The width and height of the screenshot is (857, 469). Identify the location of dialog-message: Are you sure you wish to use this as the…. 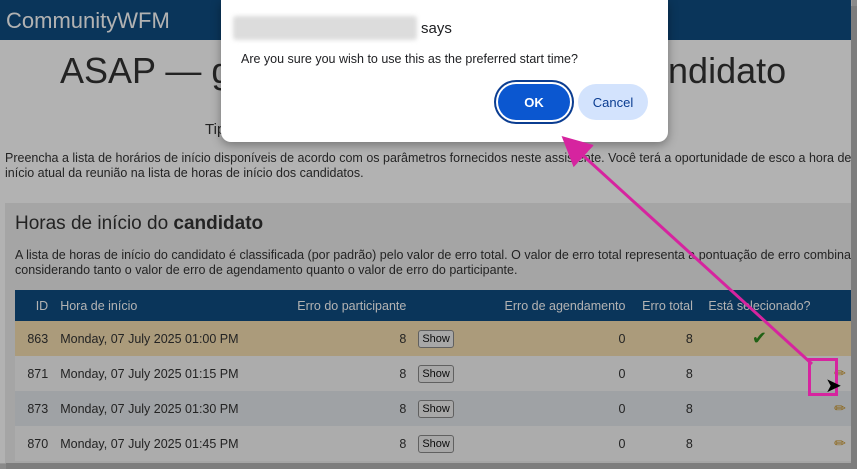
(409, 59).